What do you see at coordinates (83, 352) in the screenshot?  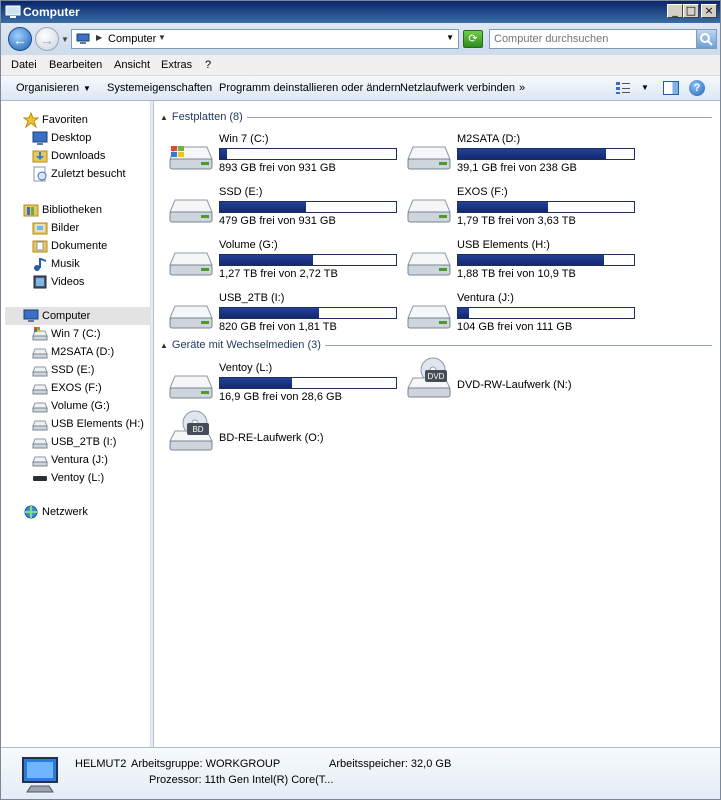 I see `nav-drive-label: M2SATA (D:)` at bounding box center [83, 352].